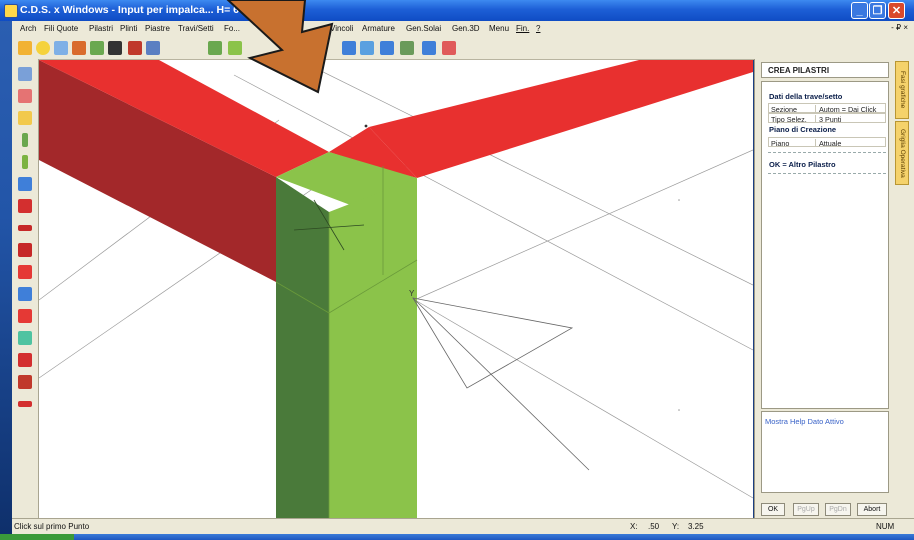 This screenshot has width=914, height=540. Describe the element at coordinates (463, 48) in the screenshot. I see `toolbar` at that location.